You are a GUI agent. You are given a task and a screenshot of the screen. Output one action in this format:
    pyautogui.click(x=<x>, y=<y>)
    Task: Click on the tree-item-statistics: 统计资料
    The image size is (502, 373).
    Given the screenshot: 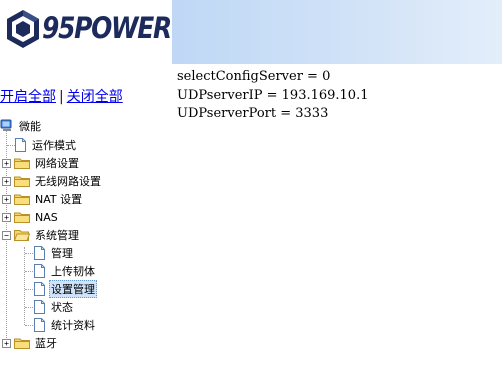 What is the action you would take?
    pyautogui.click(x=65, y=325)
    